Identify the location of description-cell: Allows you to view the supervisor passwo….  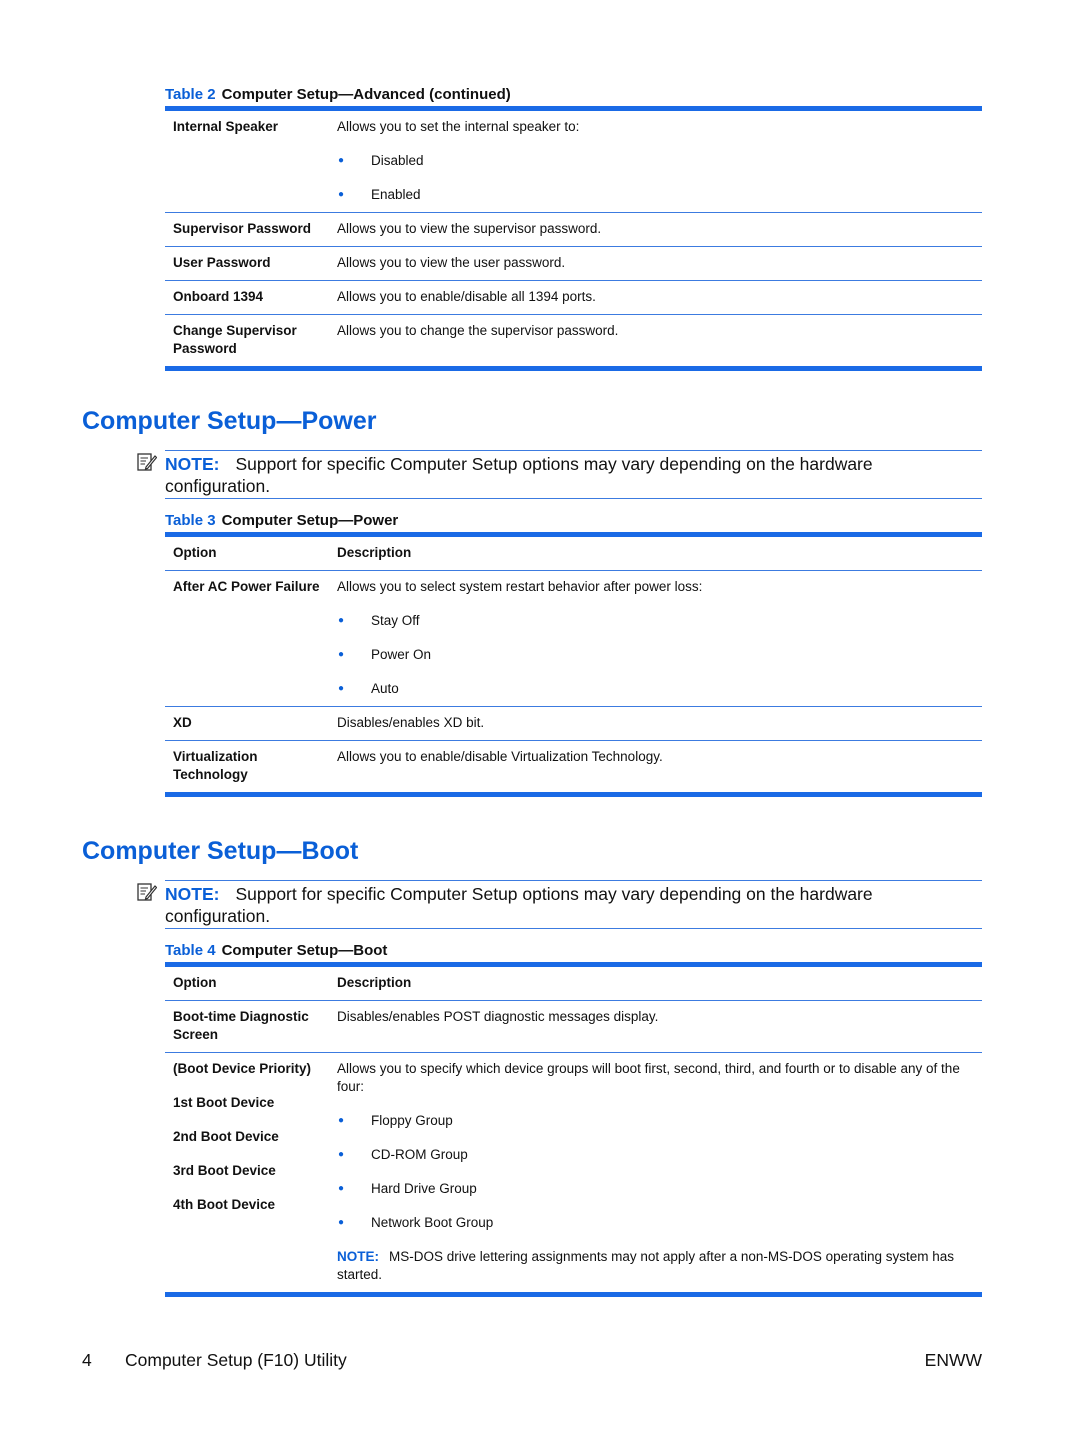
(469, 228).